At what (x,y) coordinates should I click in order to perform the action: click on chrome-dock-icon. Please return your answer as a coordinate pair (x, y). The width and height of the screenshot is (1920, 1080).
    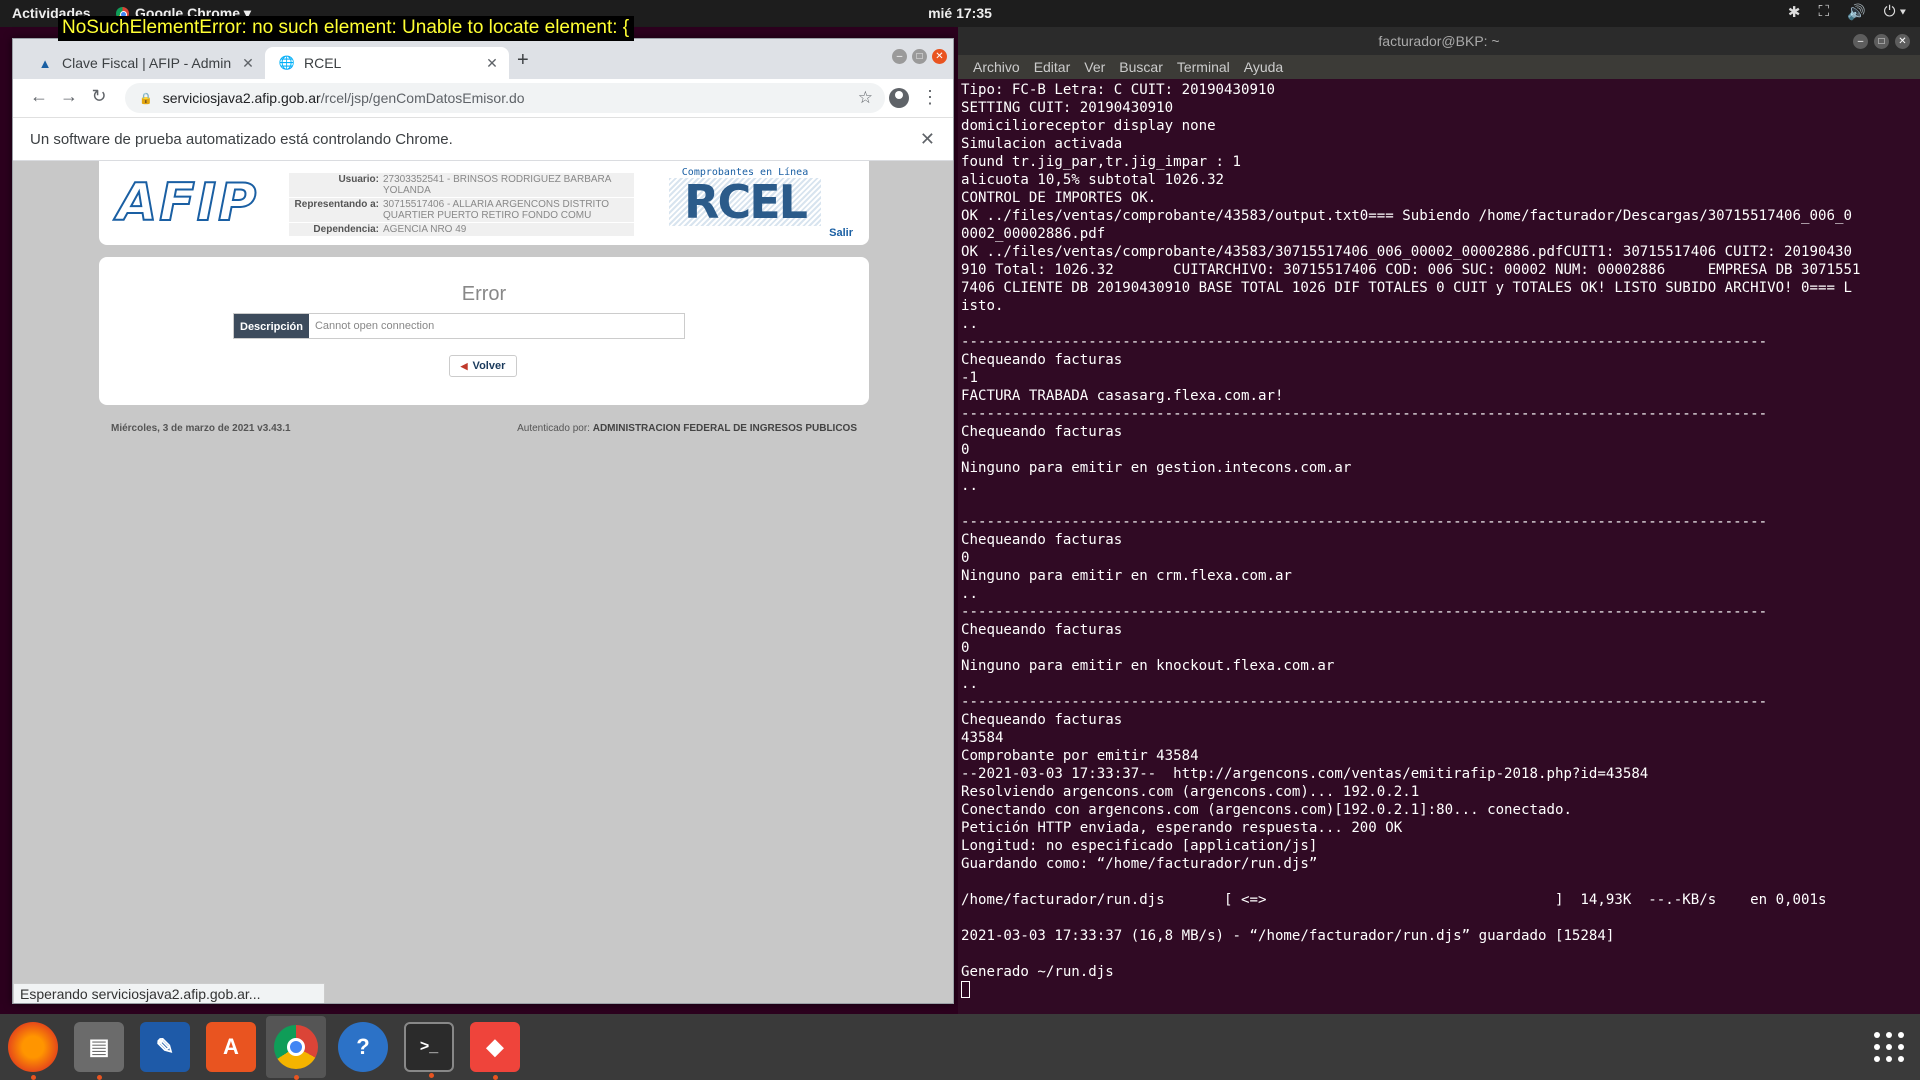
    Looking at the image, I should click on (296, 1048).